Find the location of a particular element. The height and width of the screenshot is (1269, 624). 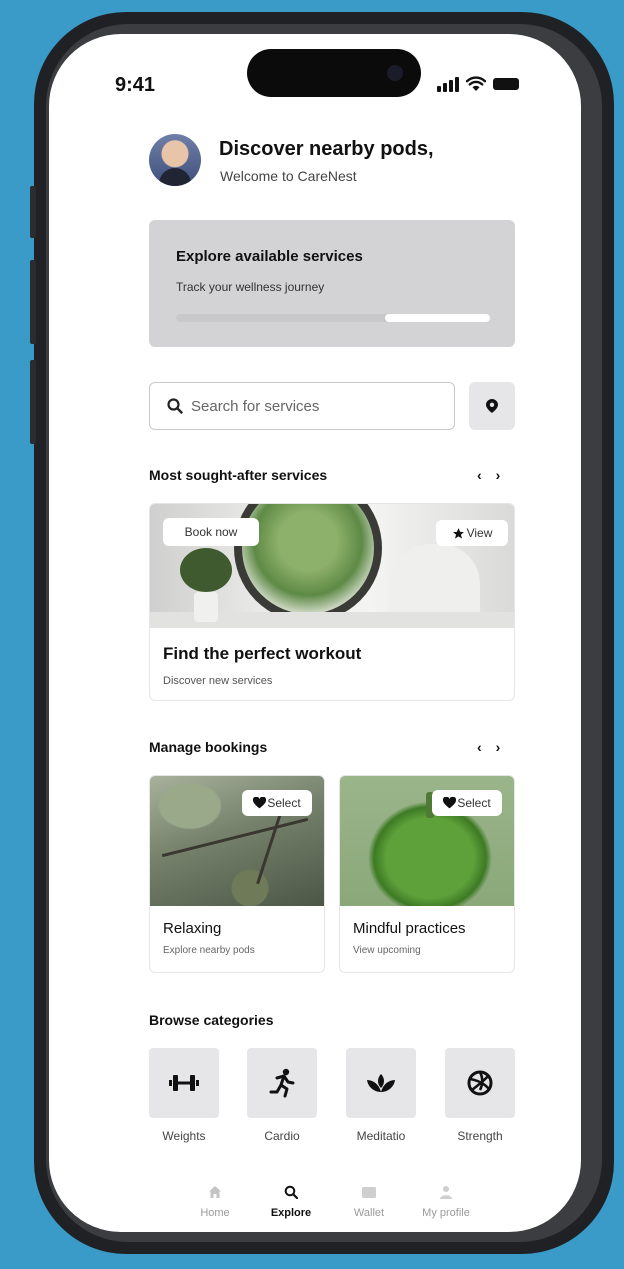

nav-home: Home is located at coordinates (215, 1202).